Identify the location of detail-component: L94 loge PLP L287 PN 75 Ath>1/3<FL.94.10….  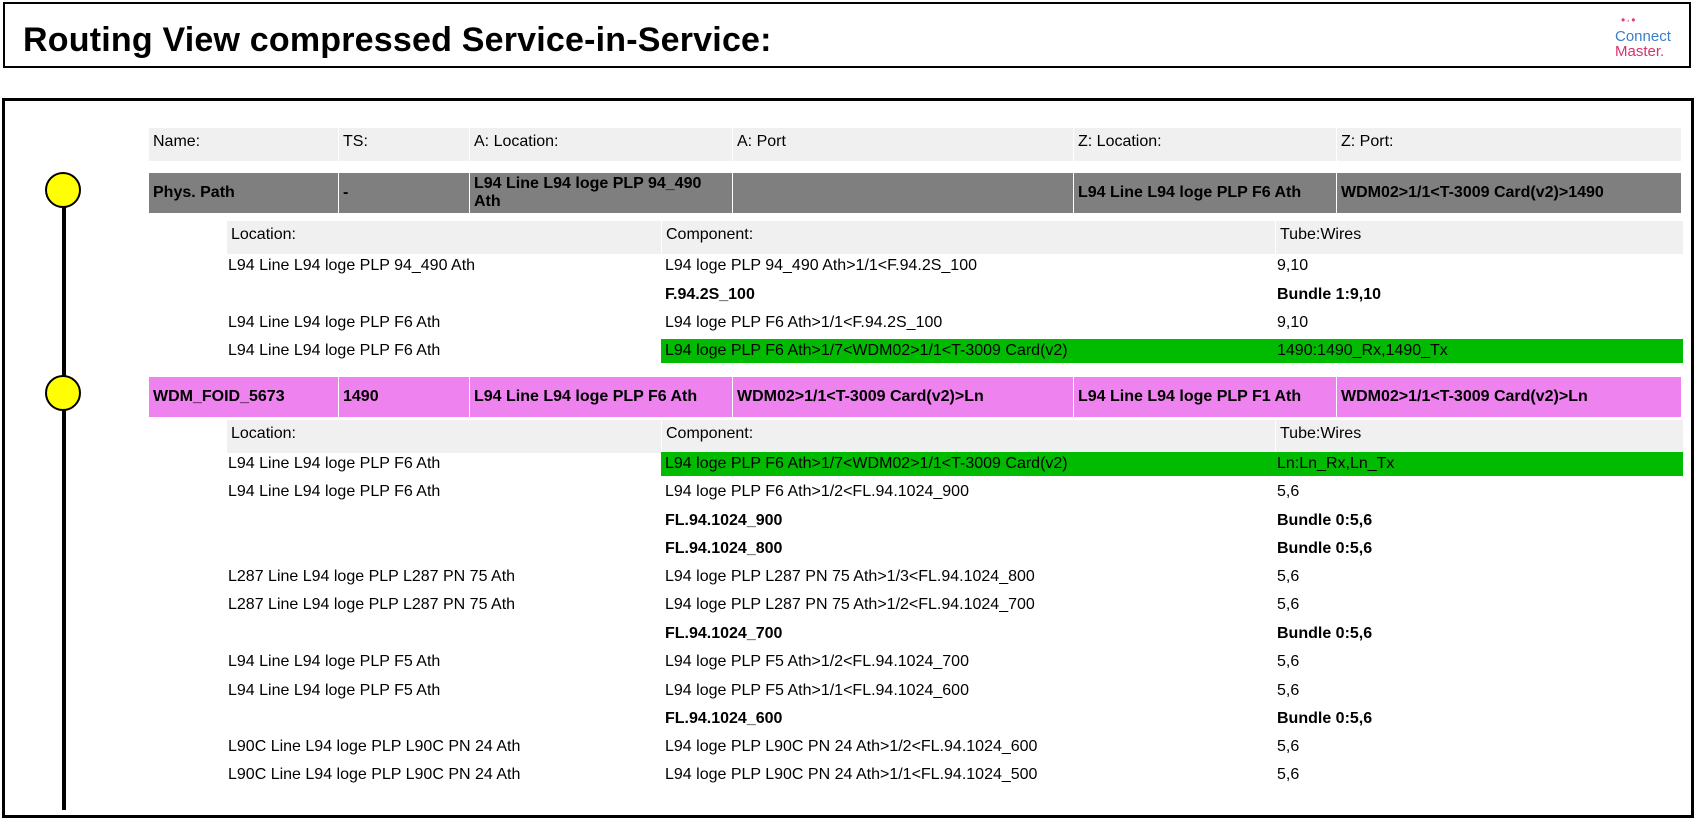
(850, 576).